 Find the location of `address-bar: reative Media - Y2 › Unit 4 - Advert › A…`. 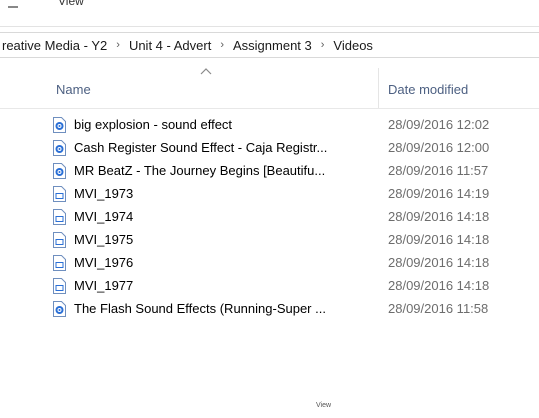

address-bar: reative Media - Y2 › Unit 4 - Advert › A… is located at coordinates (269, 45).